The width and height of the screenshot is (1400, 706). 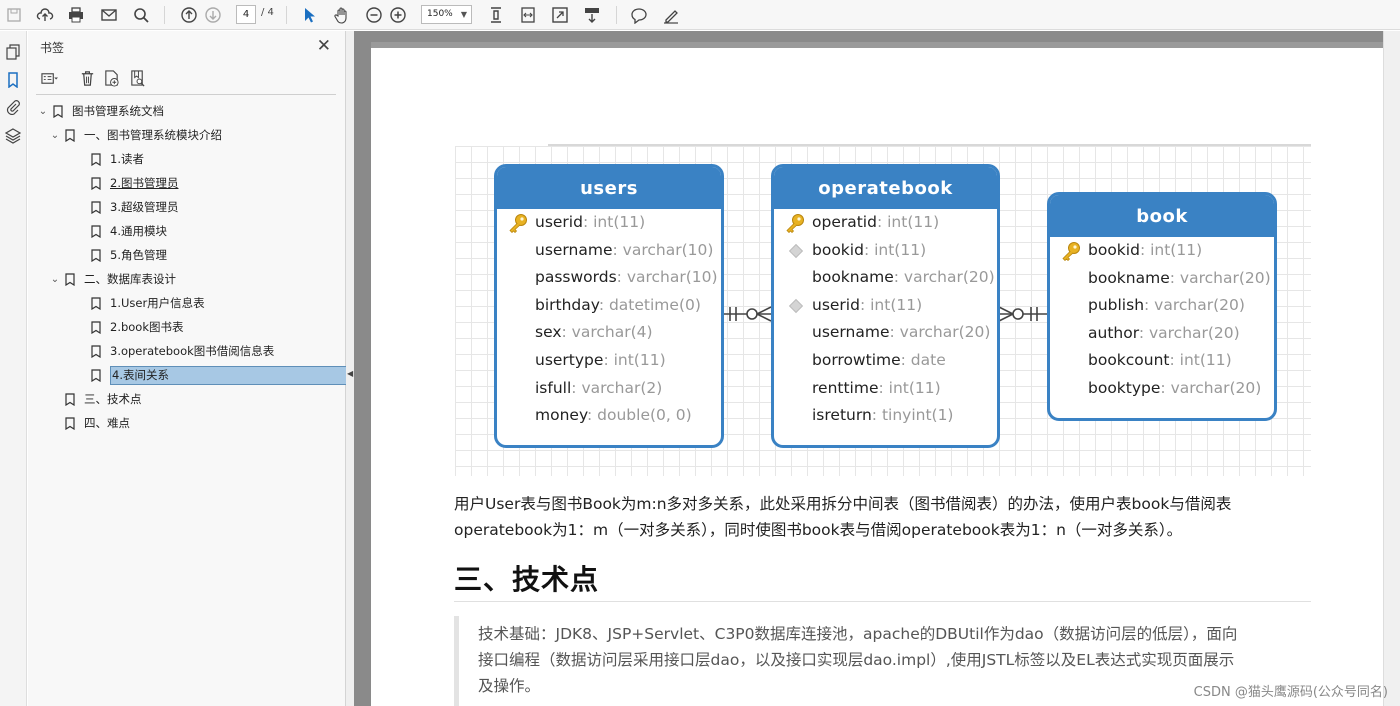 What do you see at coordinates (45, 15) in the screenshot?
I see `upload-icon` at bounding box center [45, 15].